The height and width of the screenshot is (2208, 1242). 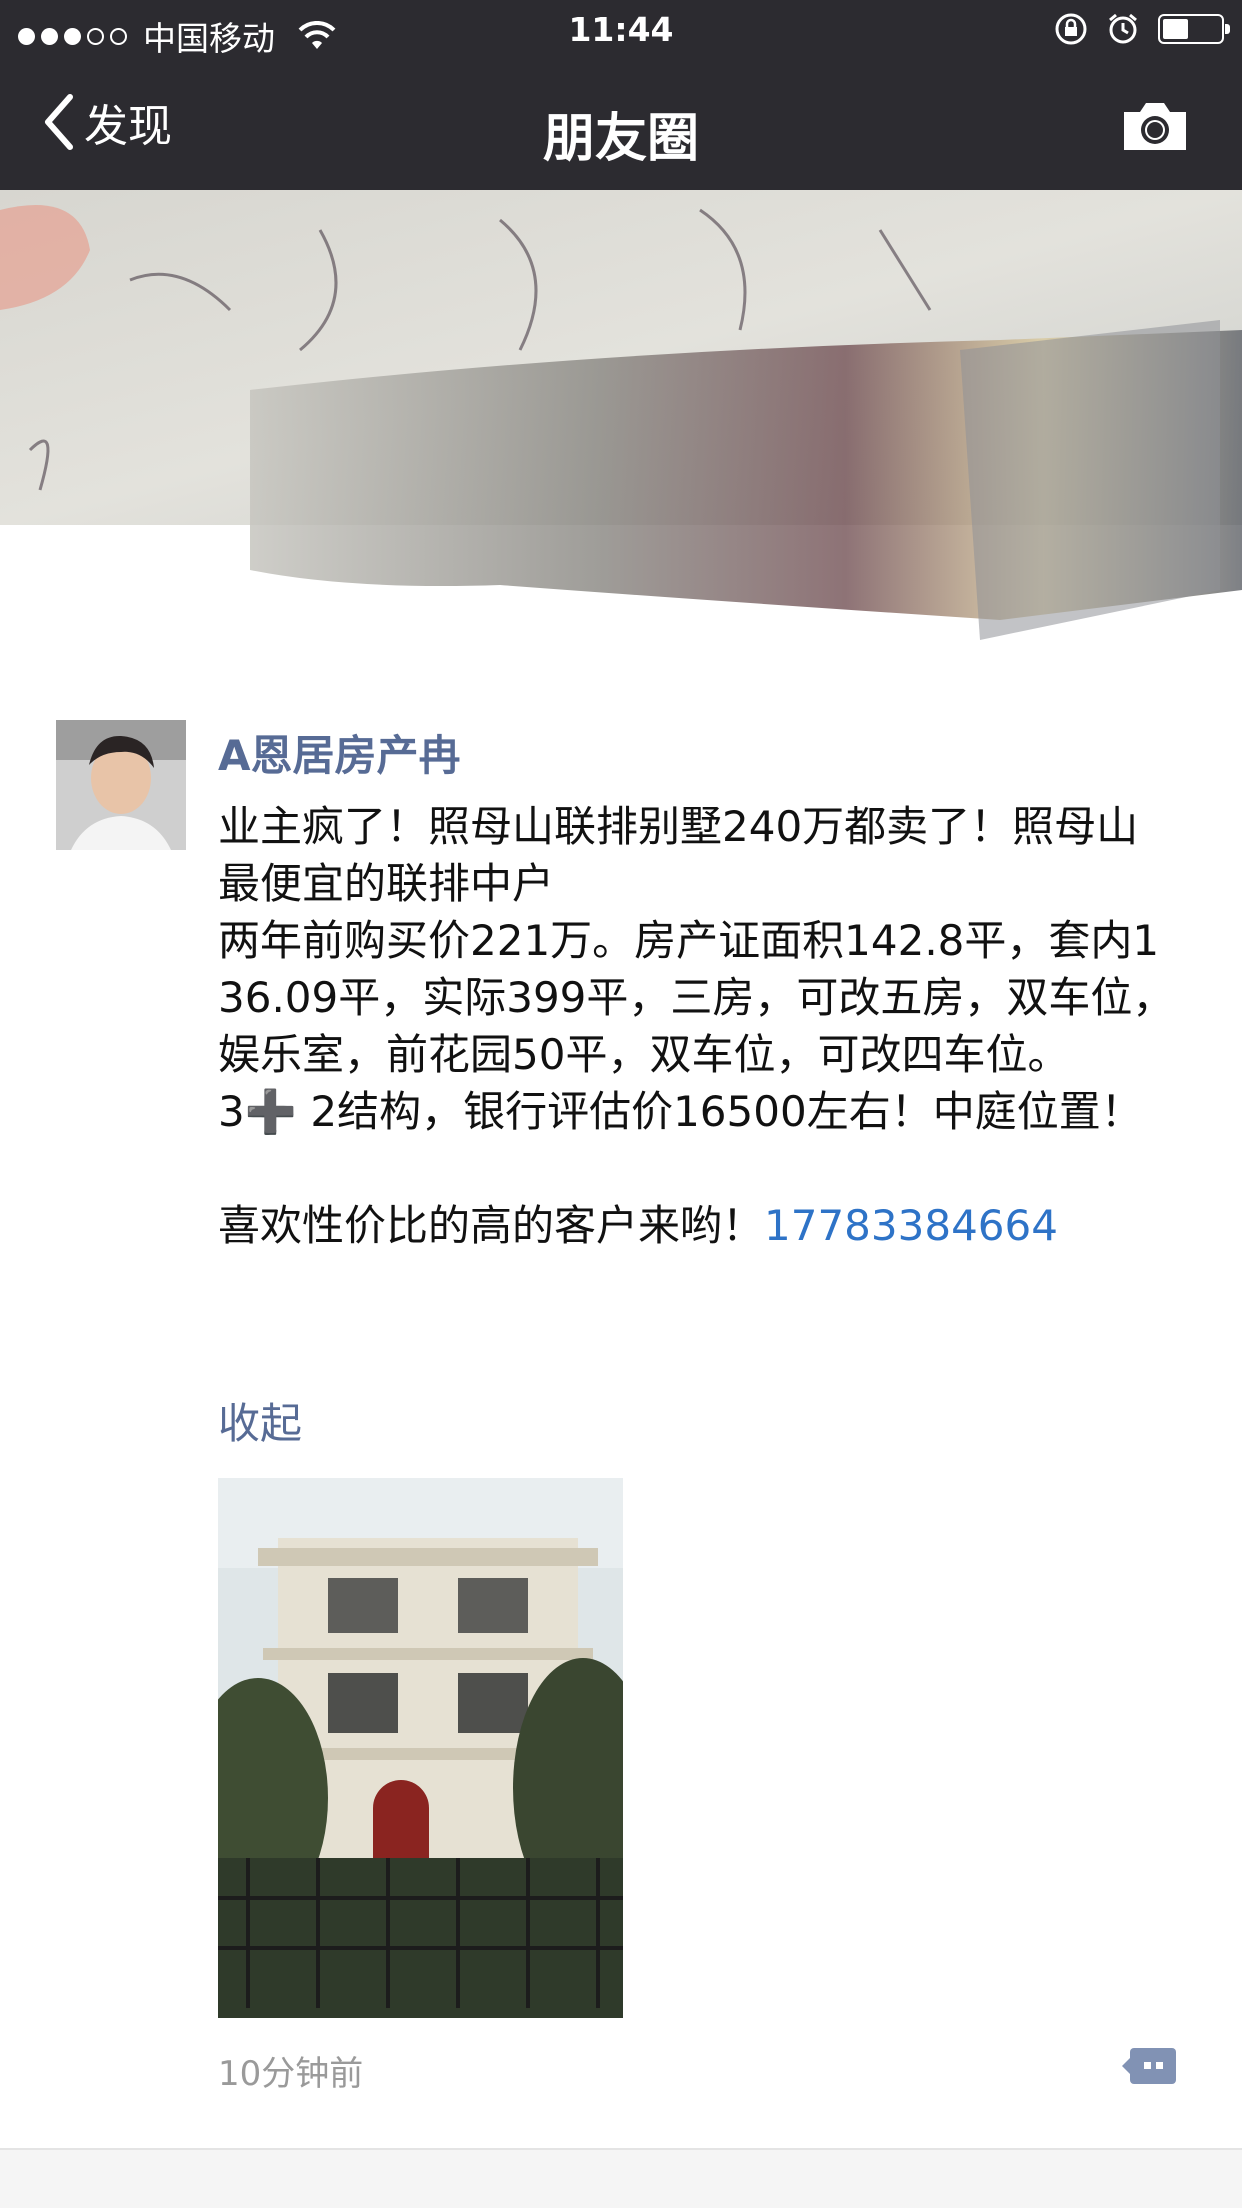 I want to click on camera-icon, so click(x=1155, y=126).